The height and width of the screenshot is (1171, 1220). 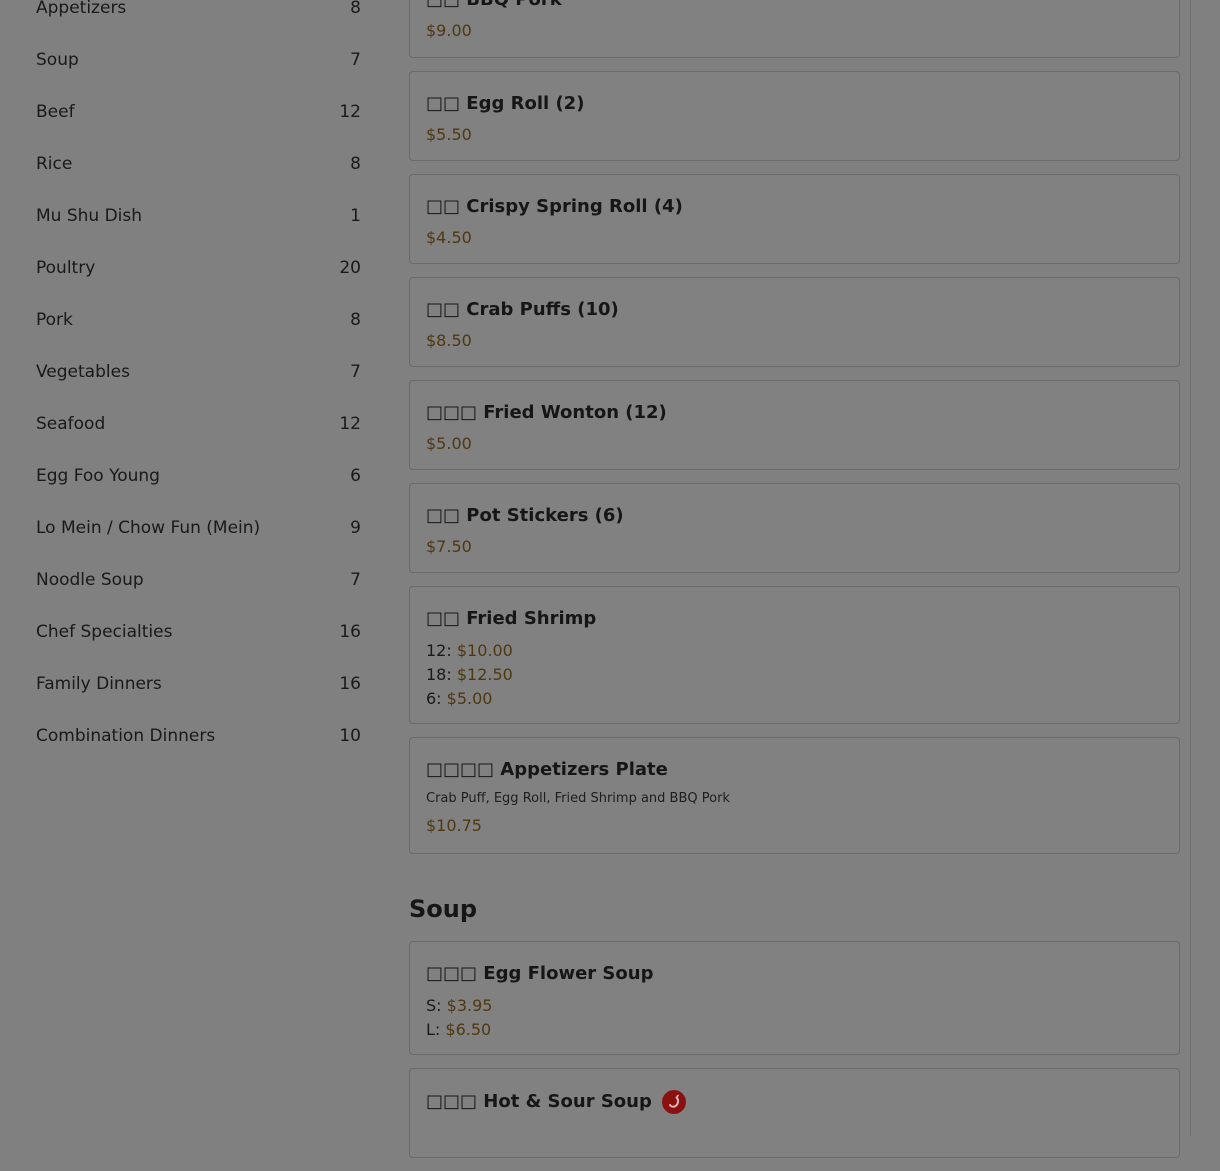 I want to click on category-item-egg-foo-young: Egg Foo Young 6, so click(x=198, y=476).